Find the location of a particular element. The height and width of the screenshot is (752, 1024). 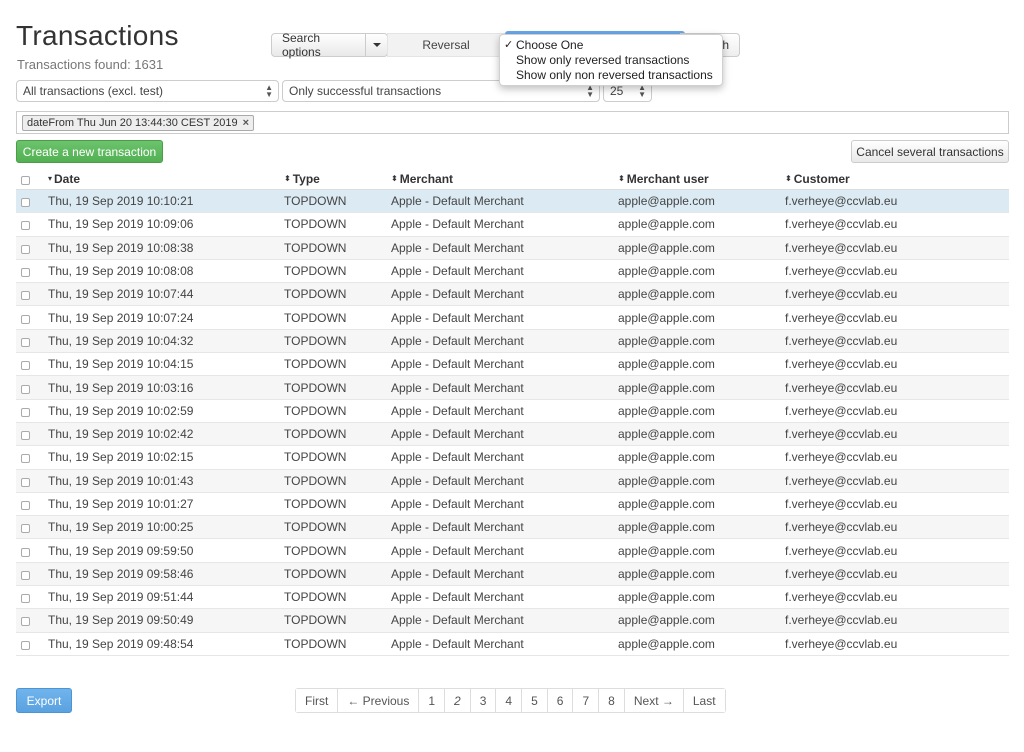

reversal-option-non-reversed: Show only non reversed transactions is located at coordinates (611, 75).